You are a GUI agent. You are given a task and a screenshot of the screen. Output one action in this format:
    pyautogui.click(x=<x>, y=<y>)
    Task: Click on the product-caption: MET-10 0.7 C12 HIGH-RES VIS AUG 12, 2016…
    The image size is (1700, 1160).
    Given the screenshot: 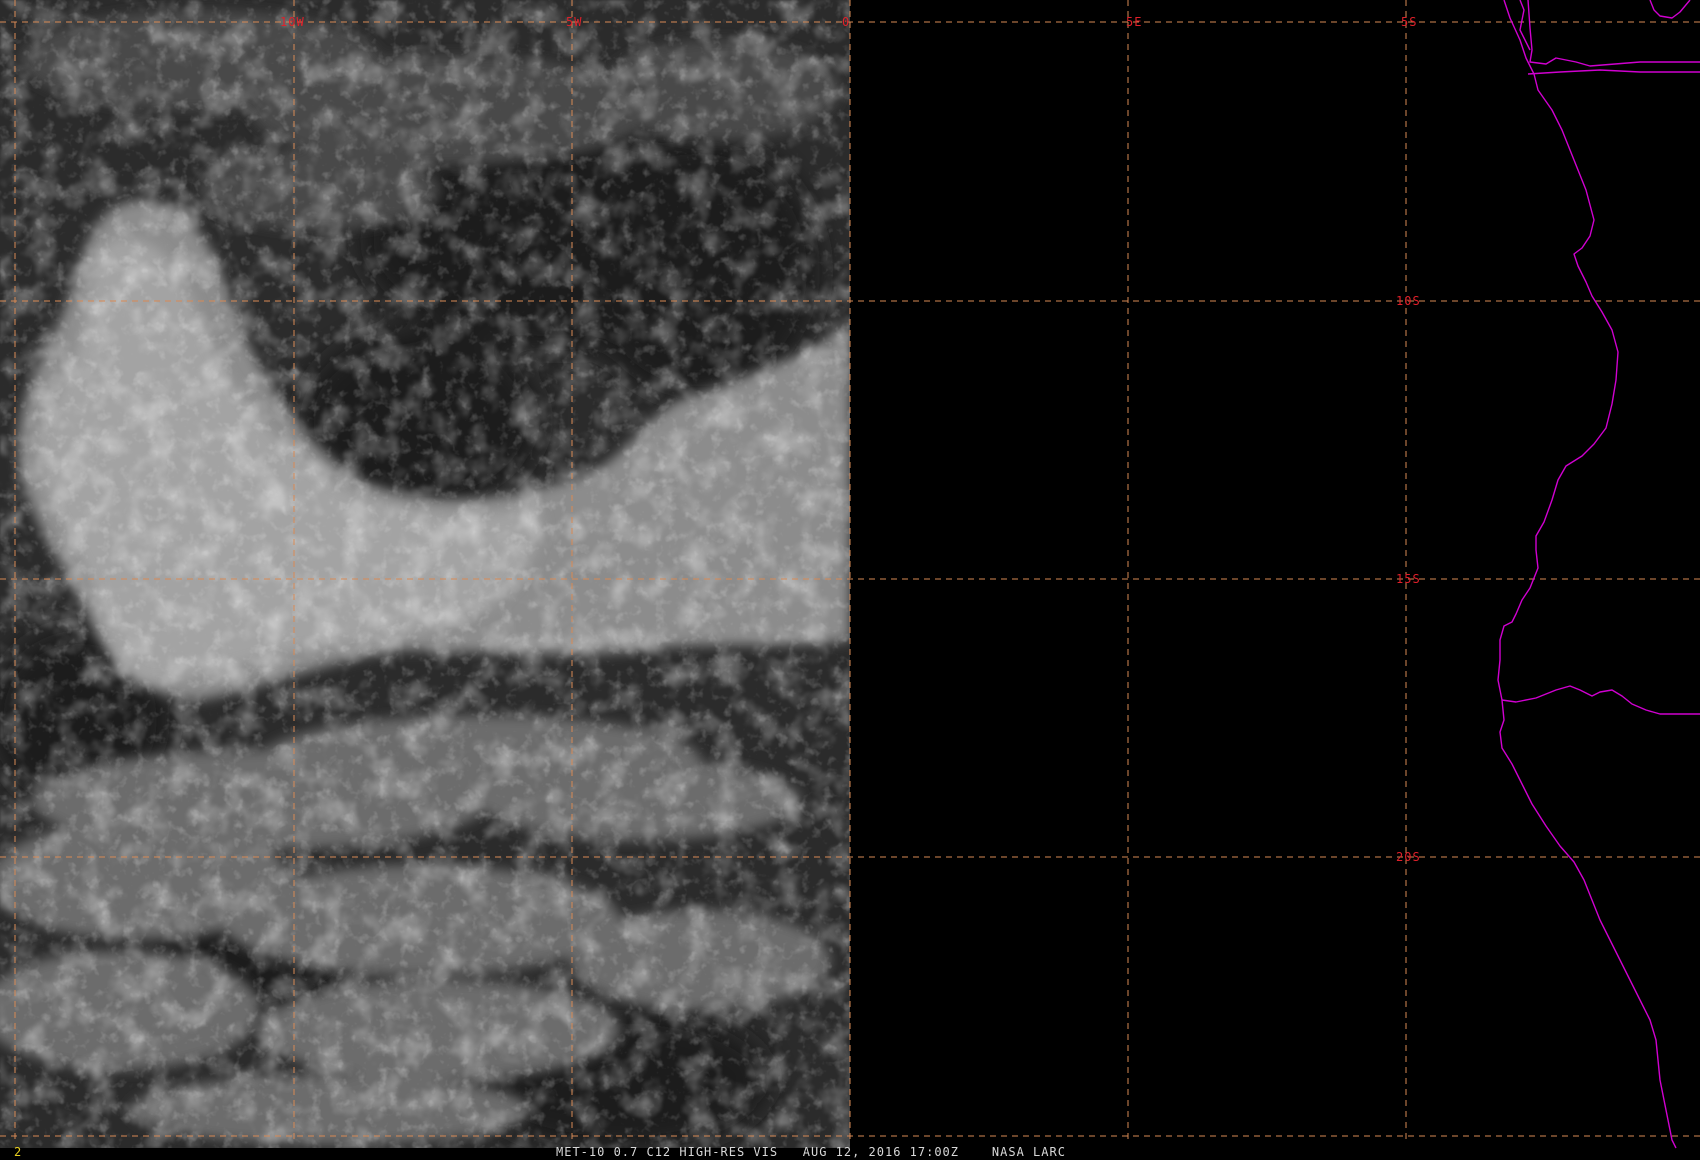 What is the action you would take?
    pyautogui.click(x=811, y=1152)
    